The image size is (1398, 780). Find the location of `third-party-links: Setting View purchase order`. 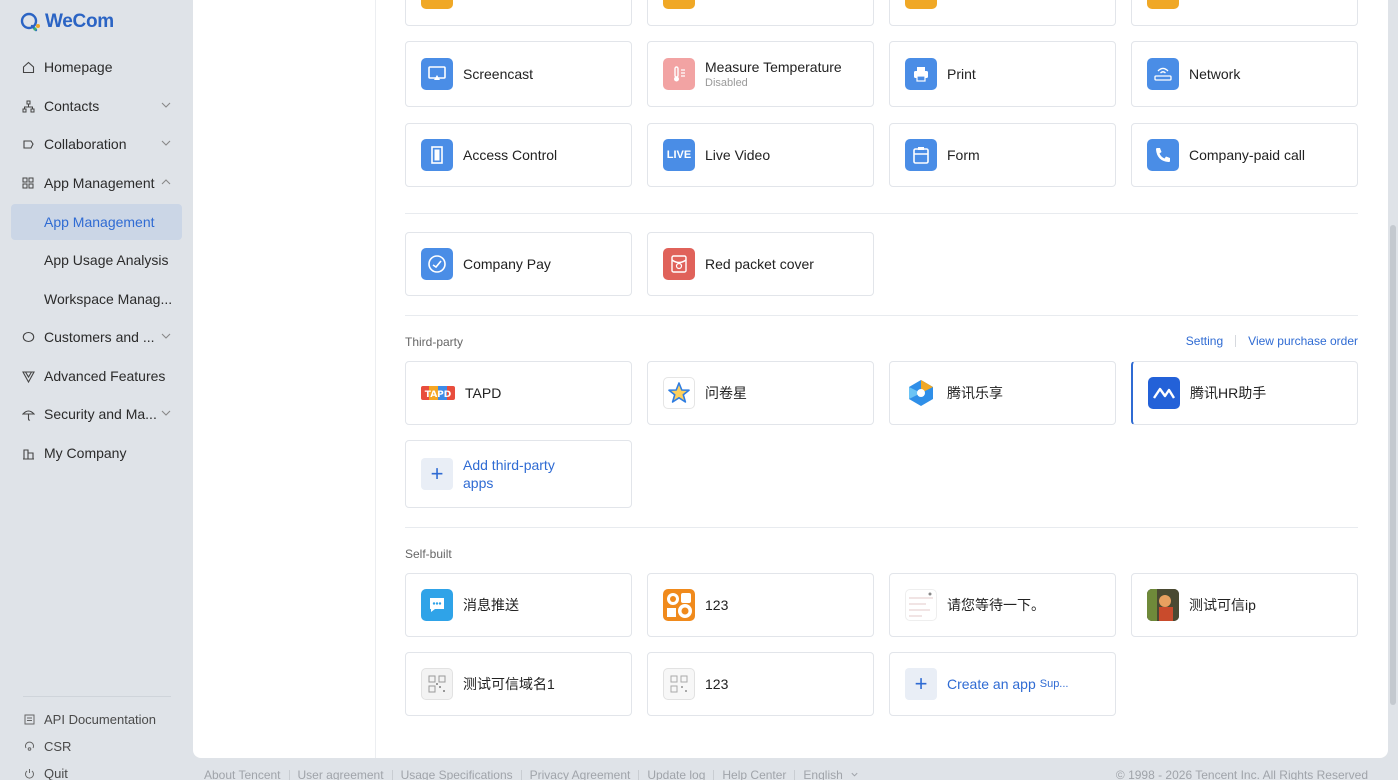

third-party-links: Setting View purchase order is located at coordinates (1272, 341).